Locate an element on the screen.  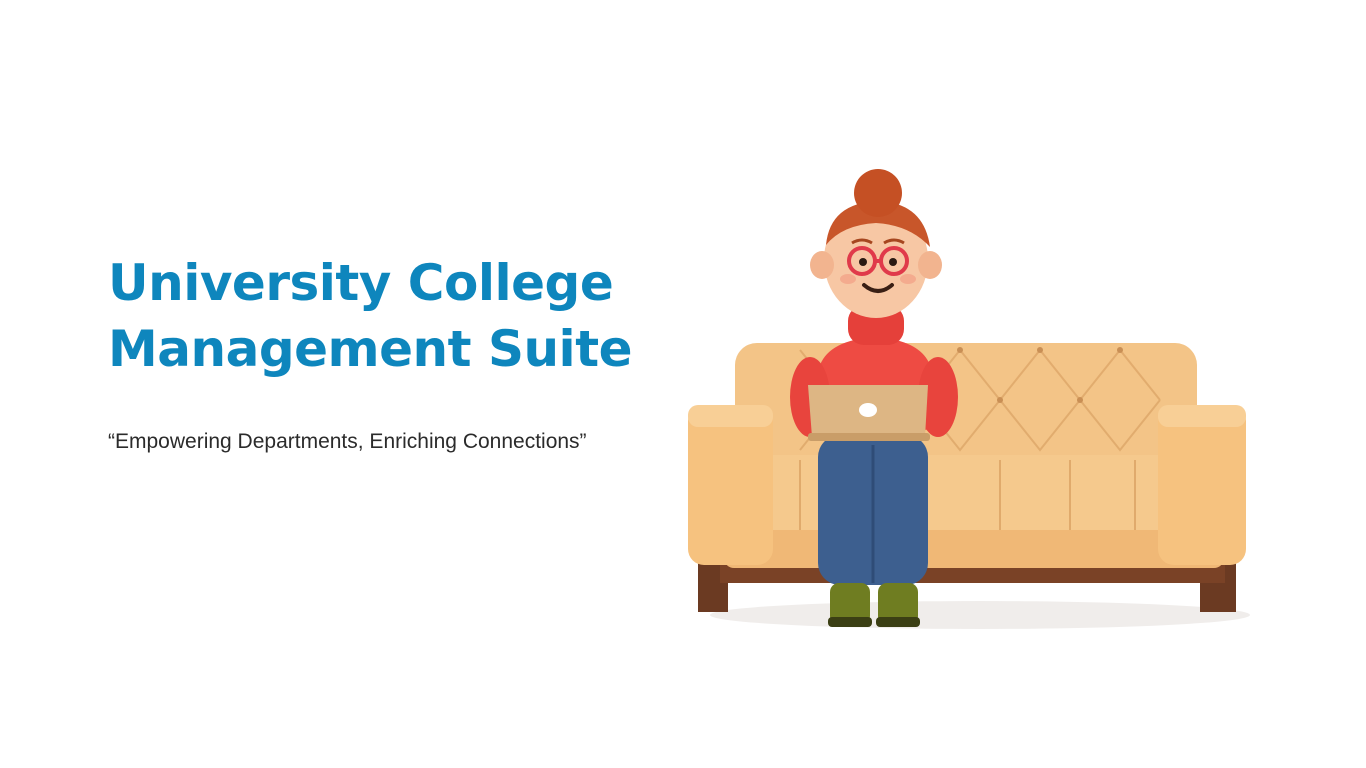
hero-heading: University College Management Suite is located at coordinates (388, 316).